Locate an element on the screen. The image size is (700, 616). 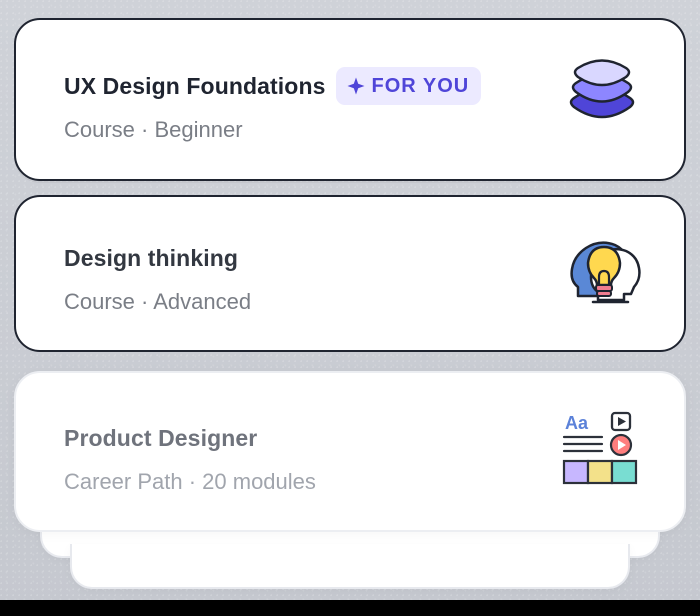
course-meta: Course · Beginner is located at coordinates (153, 129).